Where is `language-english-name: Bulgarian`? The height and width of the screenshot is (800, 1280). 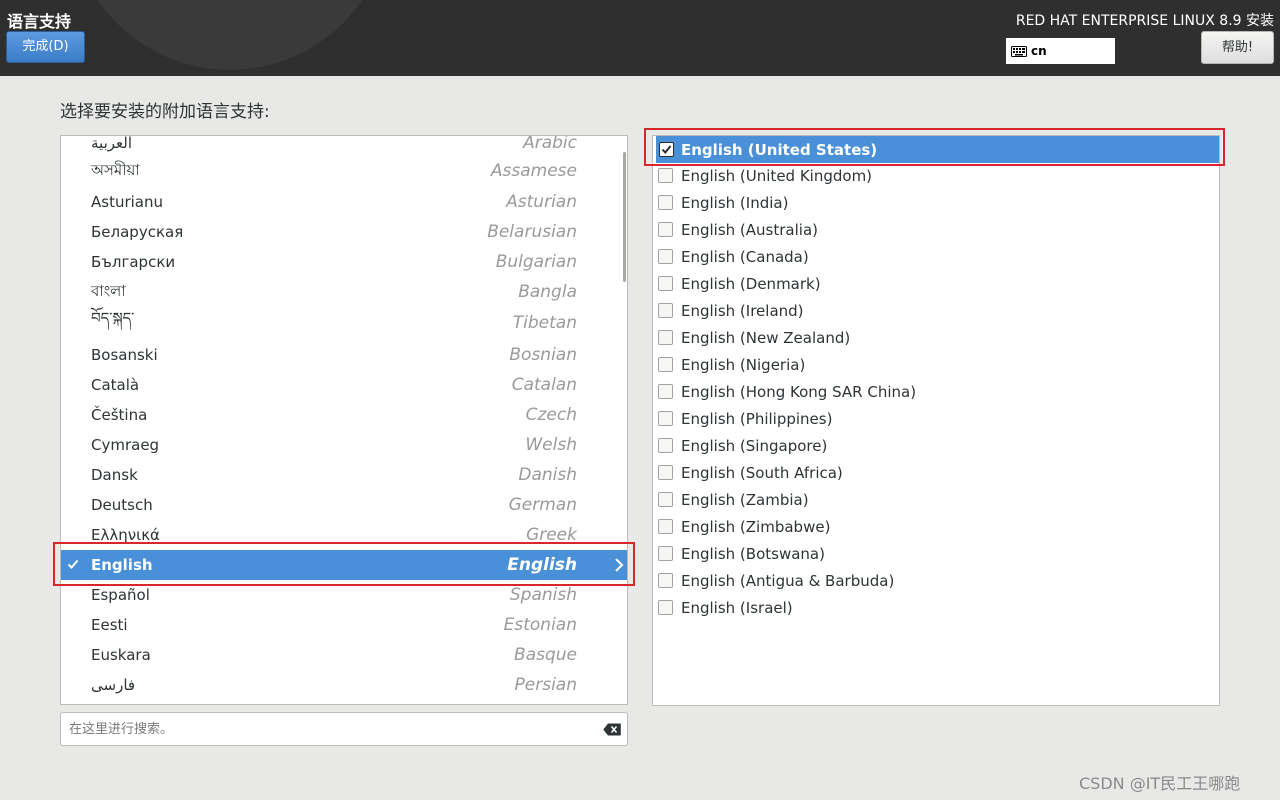 language-english-name: Bulgarian is located at coordinates (536, 262).